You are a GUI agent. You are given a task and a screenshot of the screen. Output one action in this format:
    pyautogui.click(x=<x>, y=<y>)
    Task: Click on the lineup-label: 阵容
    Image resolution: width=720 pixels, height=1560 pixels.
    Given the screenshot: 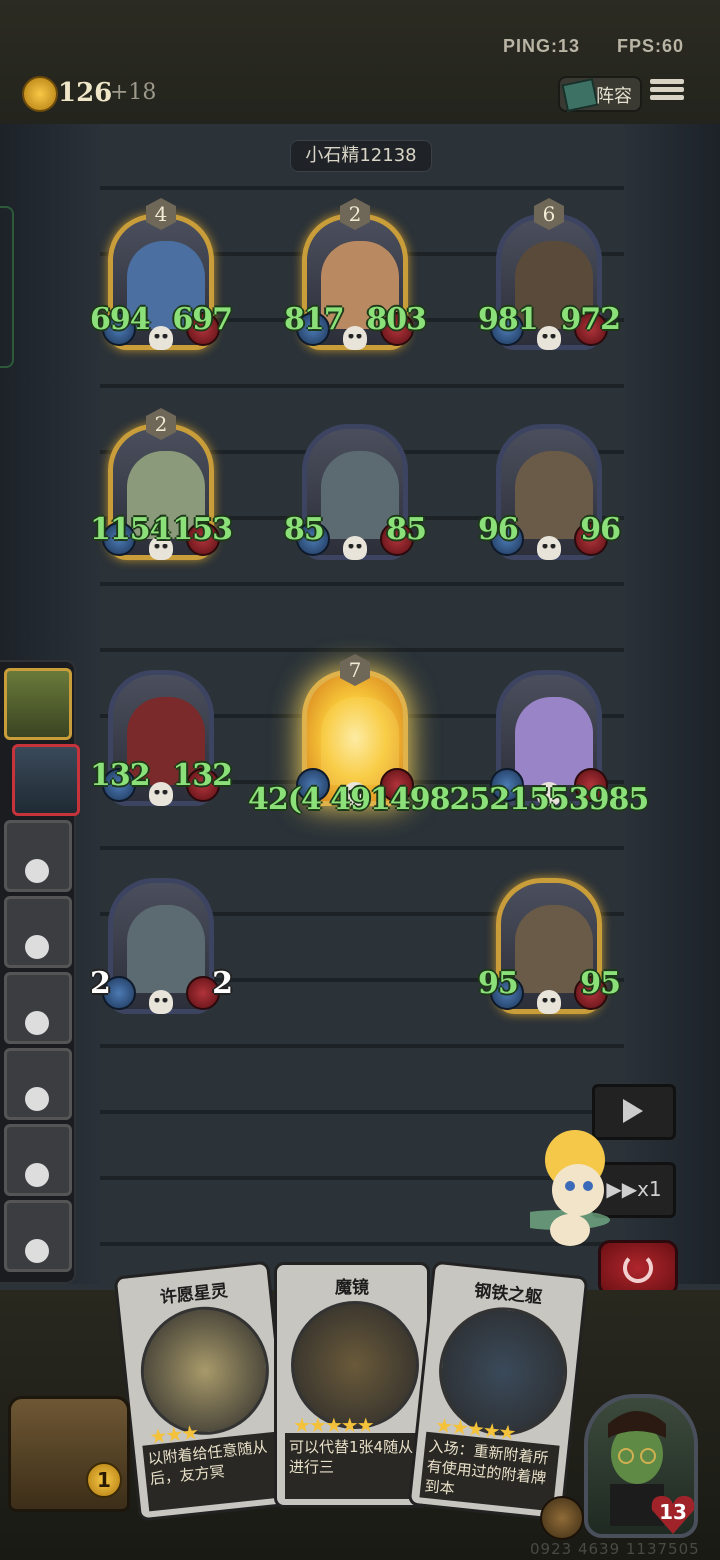 What is the action you would take?
    pyautogui.click(x=614, y=96)
    